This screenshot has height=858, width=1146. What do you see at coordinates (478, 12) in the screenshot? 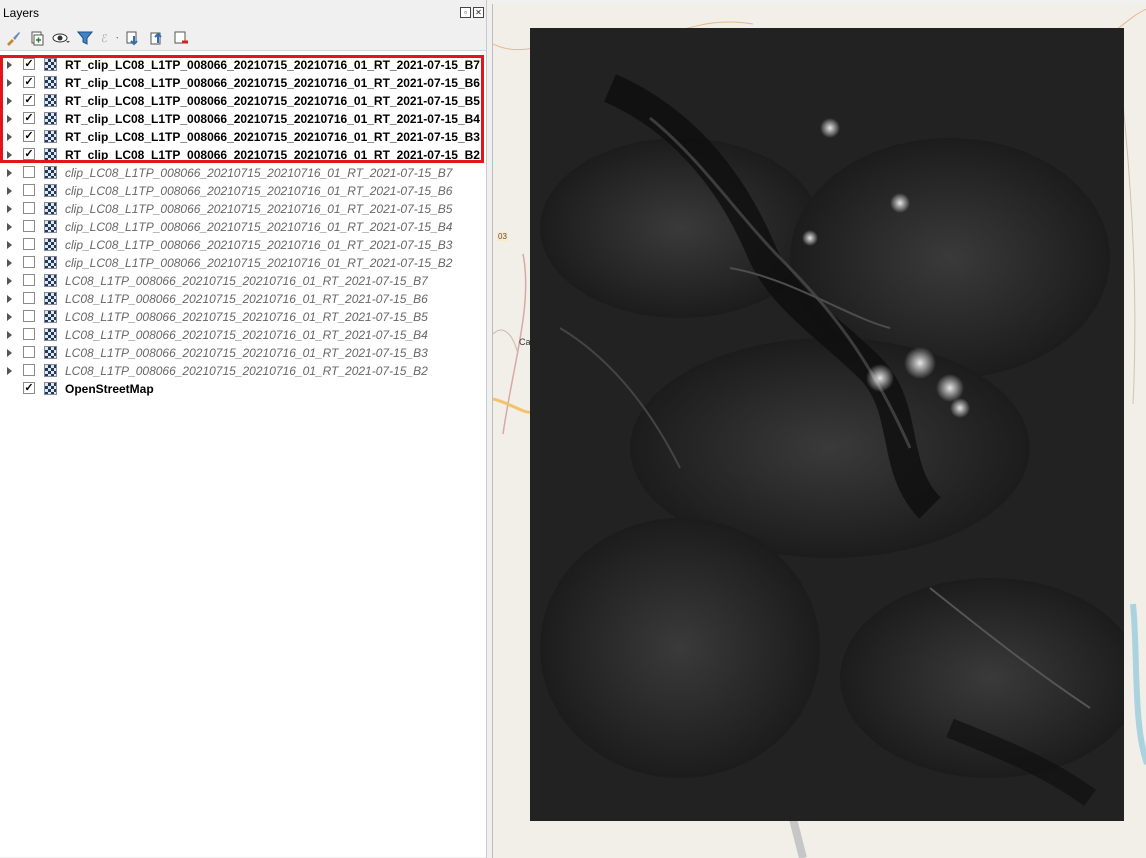
I see `close-icon: ✕` at bounding box center [478, 12].